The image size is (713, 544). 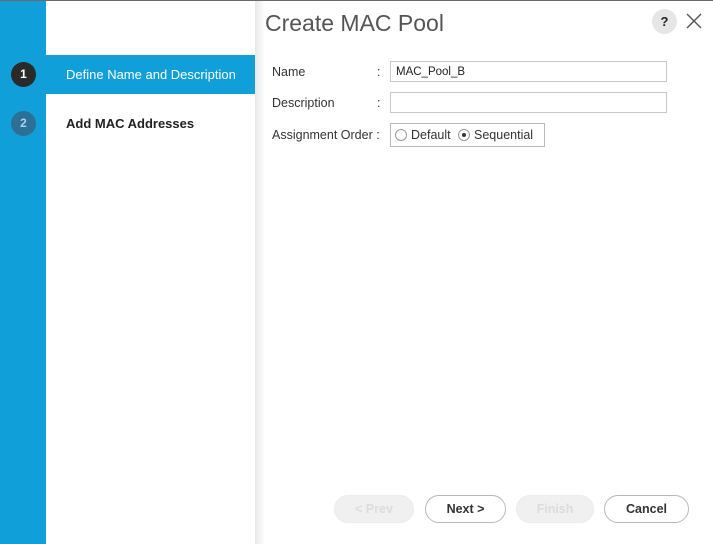 What do you see at coordinates (503, 135) in the screenshot?
I see `radio-sequential-label: Sequential` at bounding box center [503, 135].